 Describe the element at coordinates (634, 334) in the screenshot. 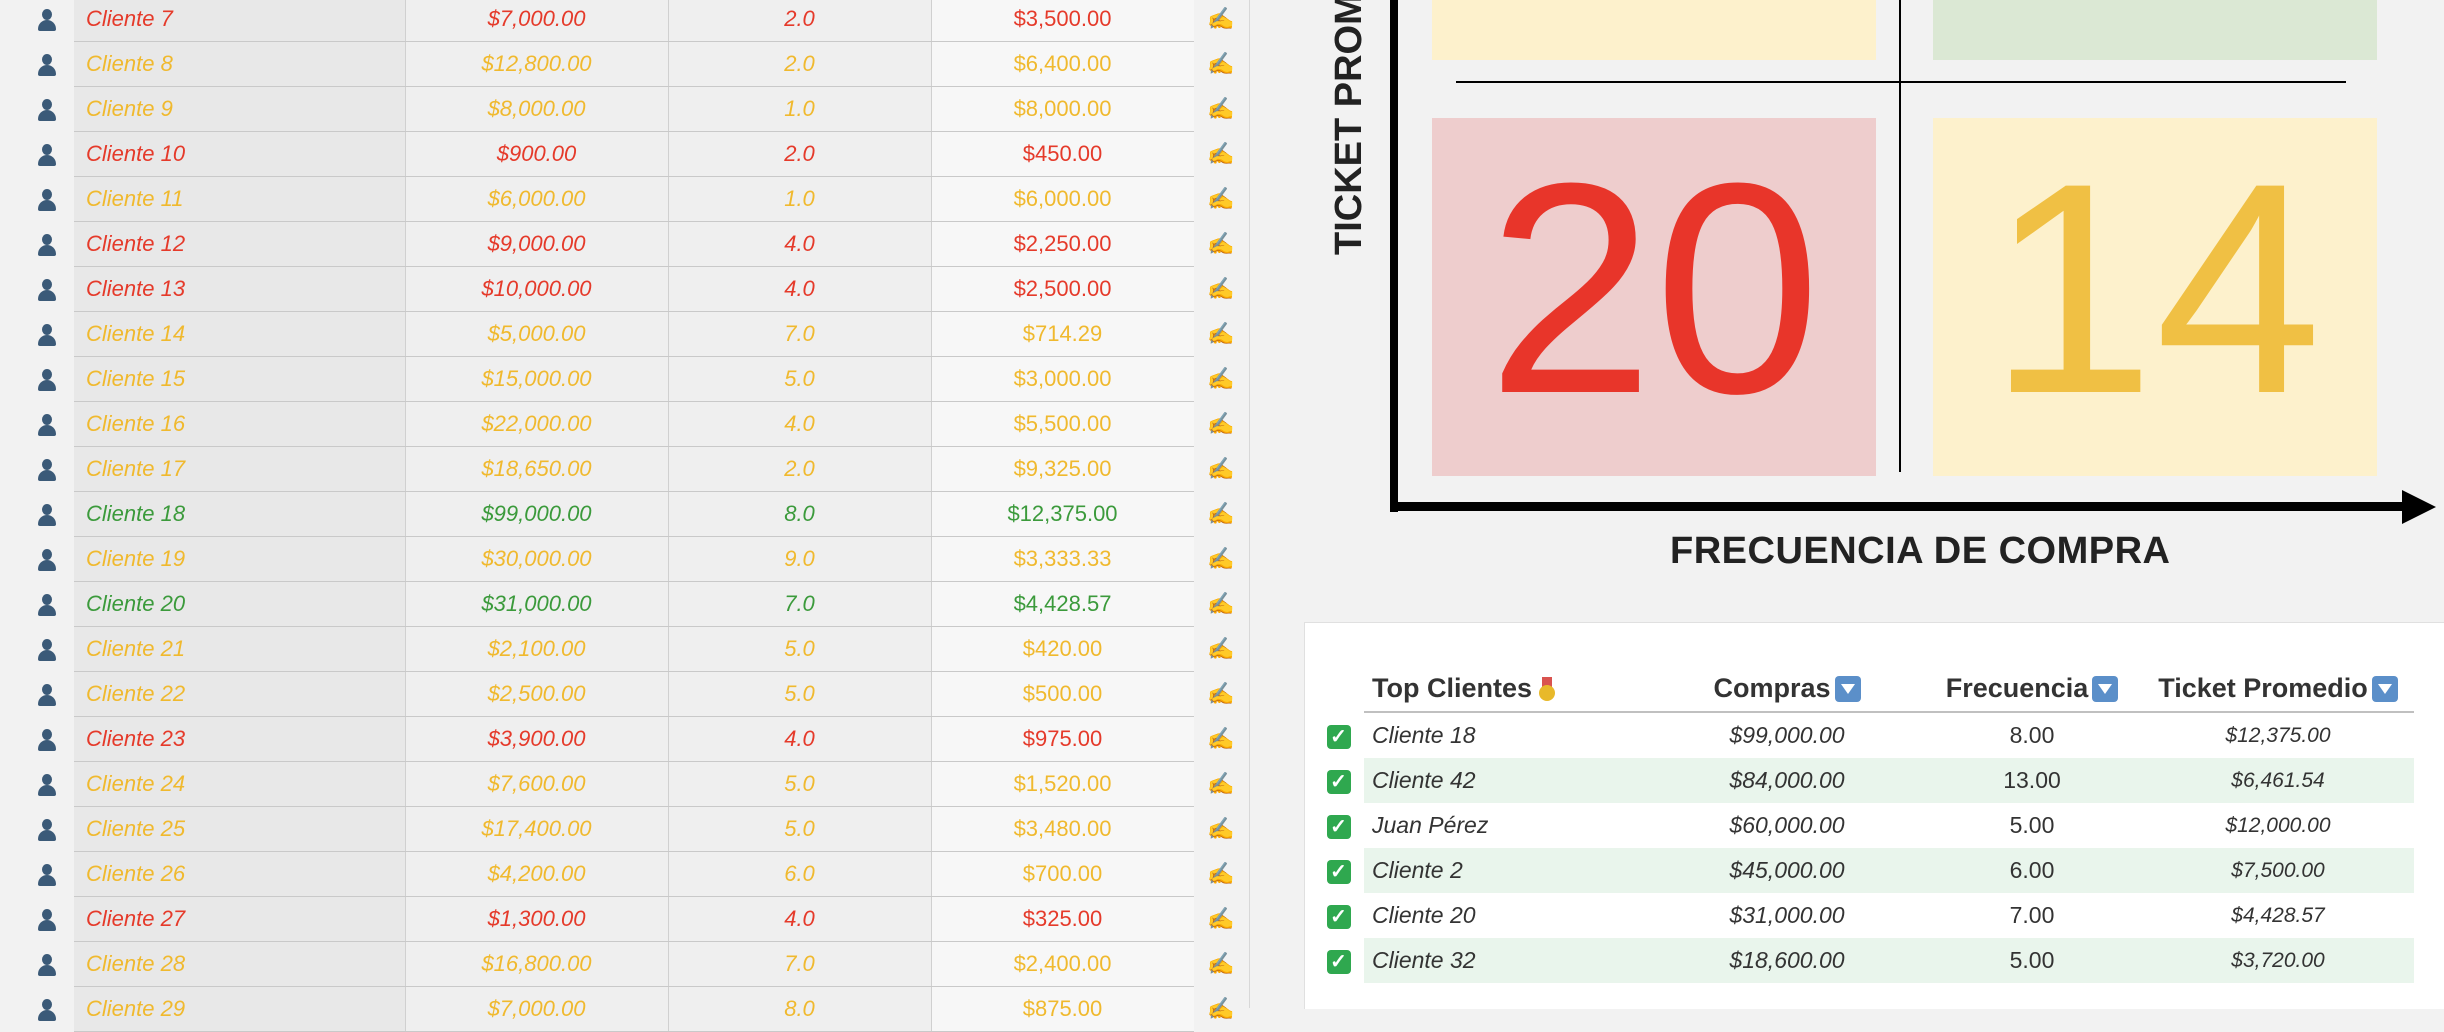

I see `table-row: Cliente 14 $5,000.00 7.0 $714.29 ✍` at that location.